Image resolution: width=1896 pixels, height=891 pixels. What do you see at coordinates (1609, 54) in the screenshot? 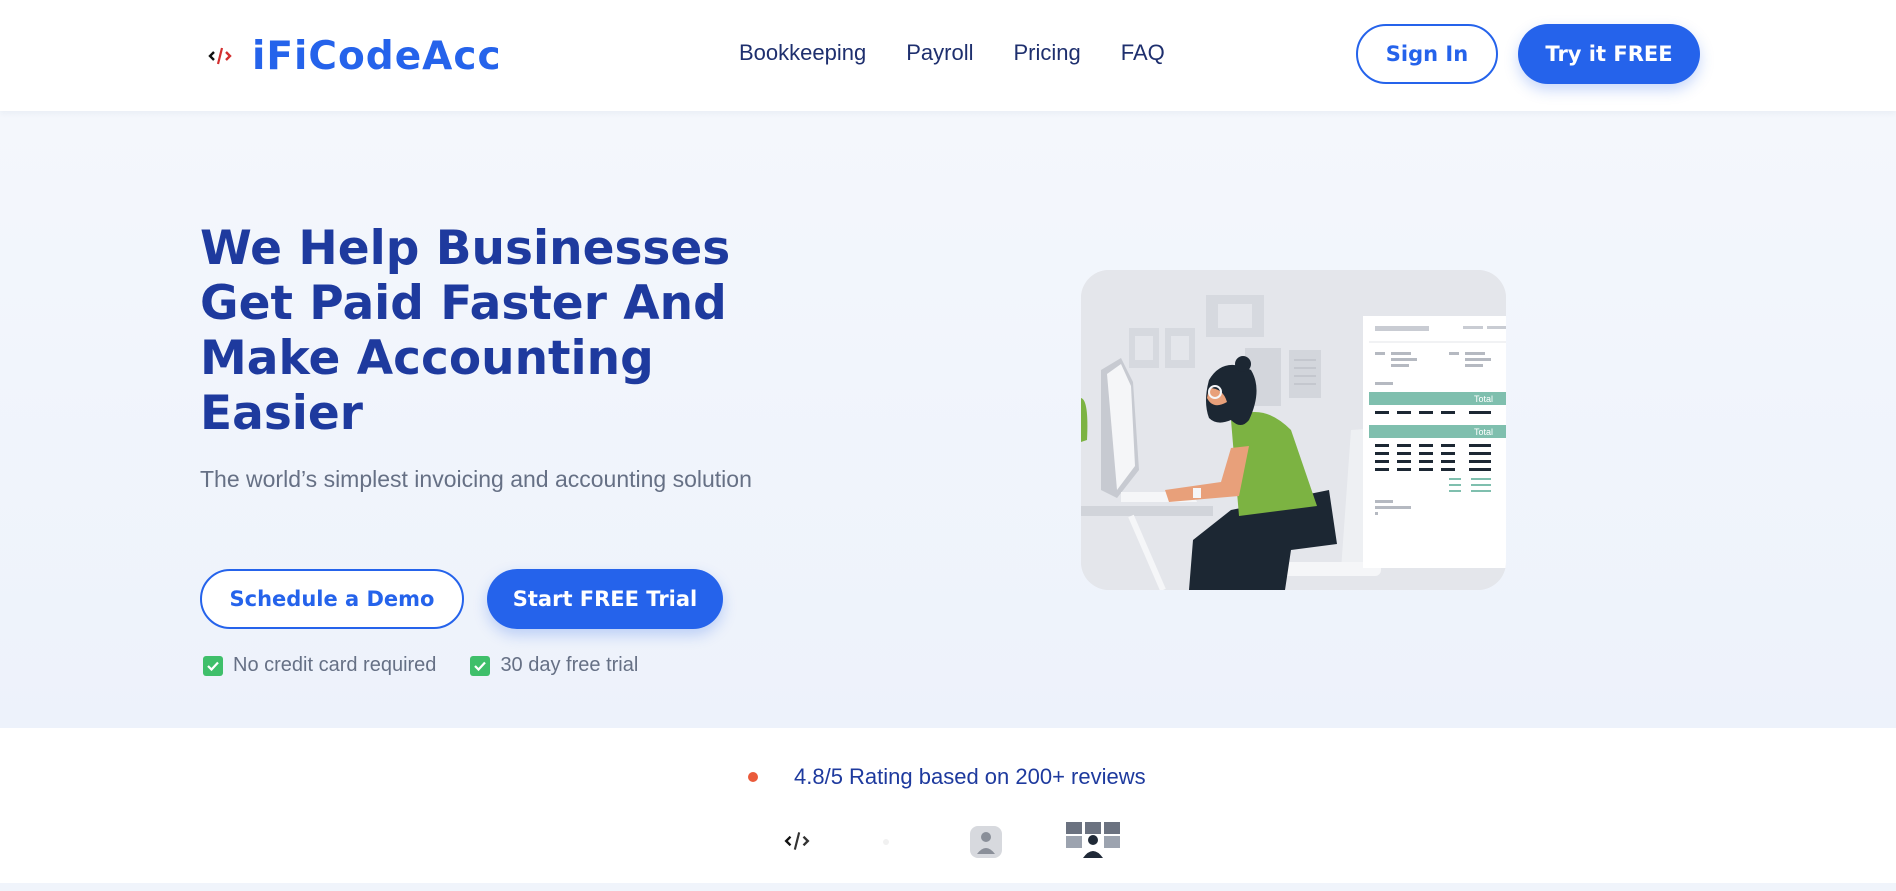
I see `try-free-button: Try it FREE` at bounding box center [1609, 54].